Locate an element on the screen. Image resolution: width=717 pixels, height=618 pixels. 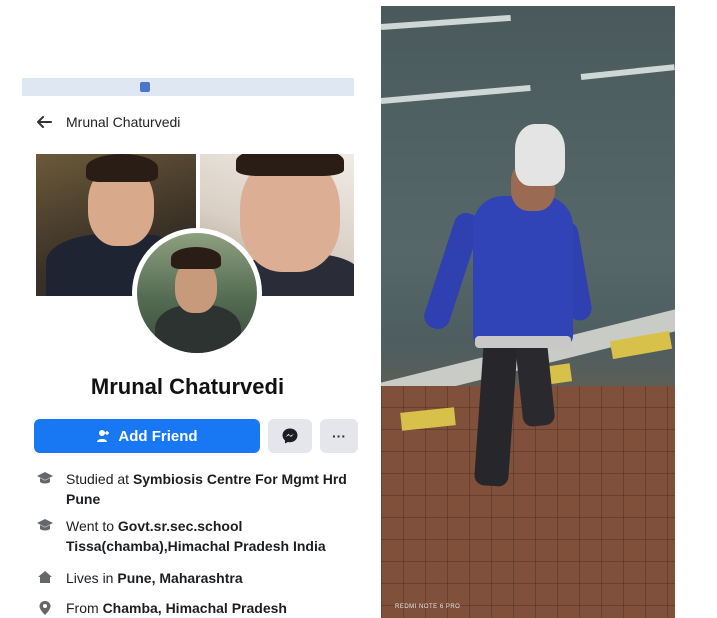
info-lives-in: Lives in Pune, Maharashtra is located at coordinates (199, 578).